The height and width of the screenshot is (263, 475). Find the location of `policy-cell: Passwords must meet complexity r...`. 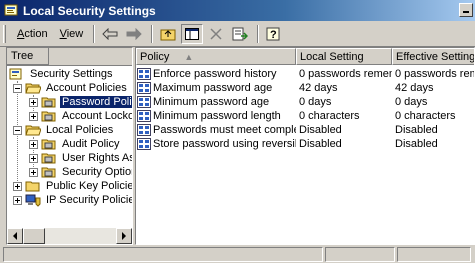

policy-cell: Passwords must meet complexity r... is located at coordinates (216, 130).